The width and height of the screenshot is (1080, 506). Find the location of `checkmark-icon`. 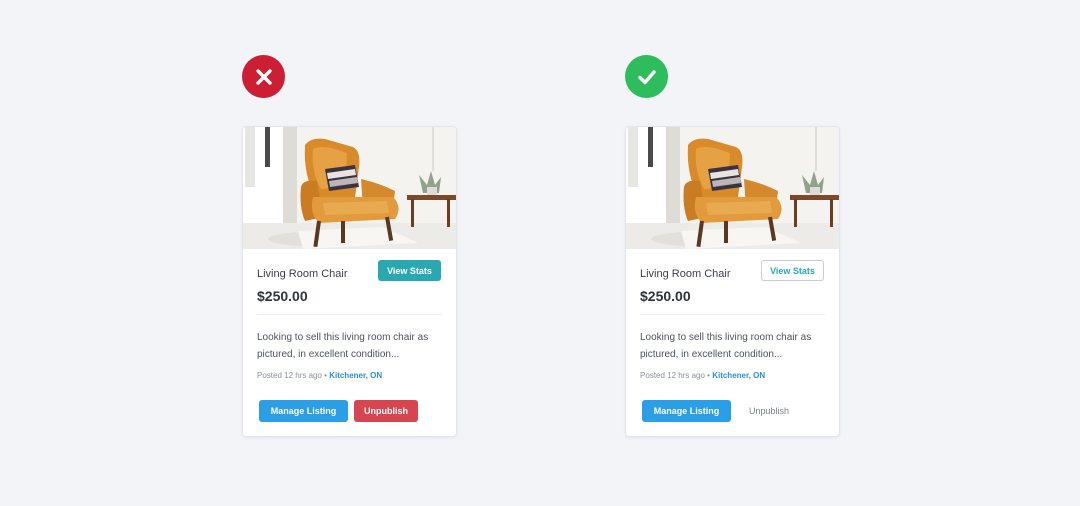

checkmark-icon is located at coordinates (646, 76).